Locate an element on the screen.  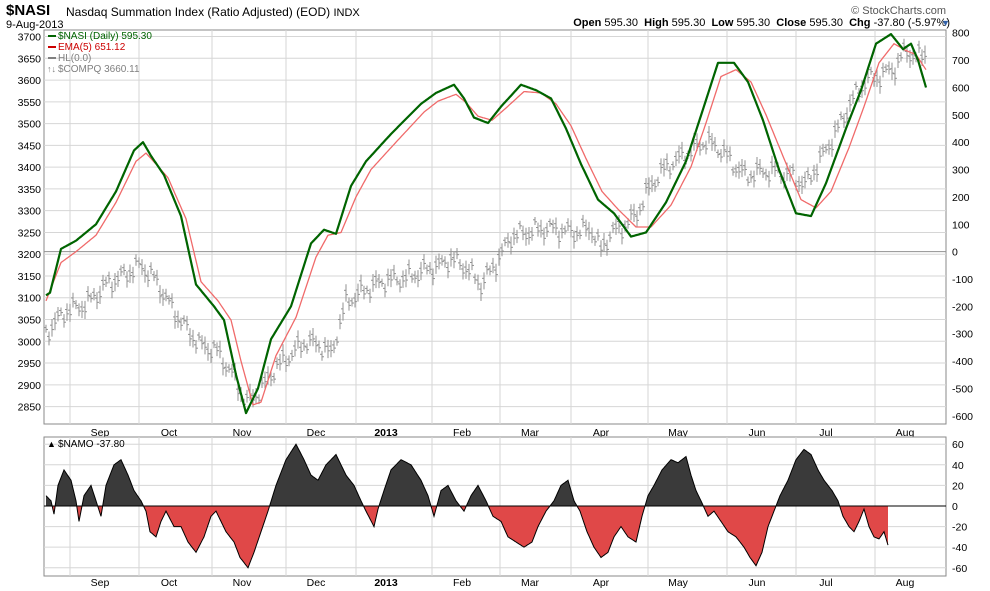
indicator-x-tick-label: Oct is located at coordinates (169, 583).